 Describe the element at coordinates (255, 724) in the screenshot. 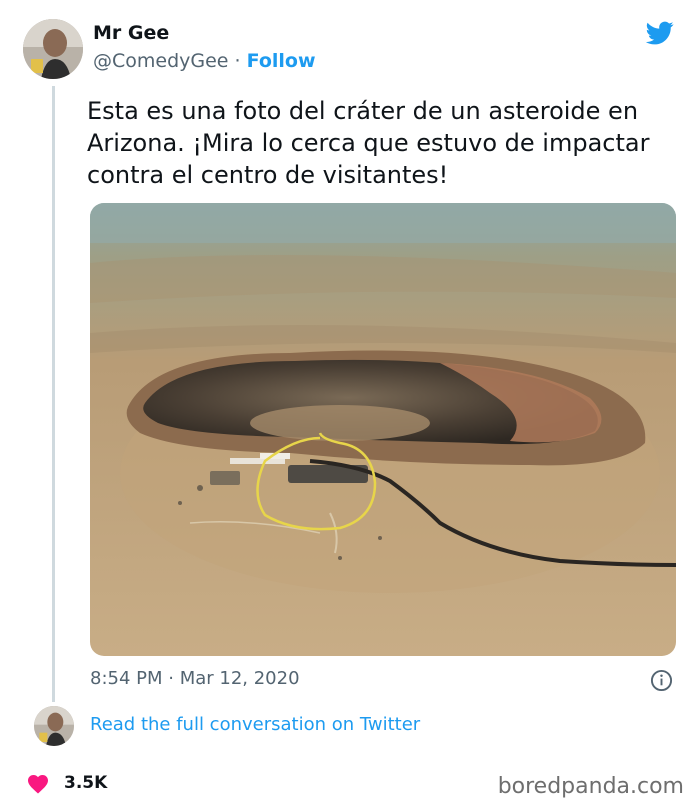

I see `read-conversation-link: Read the full conversation on Twitter` at that location.